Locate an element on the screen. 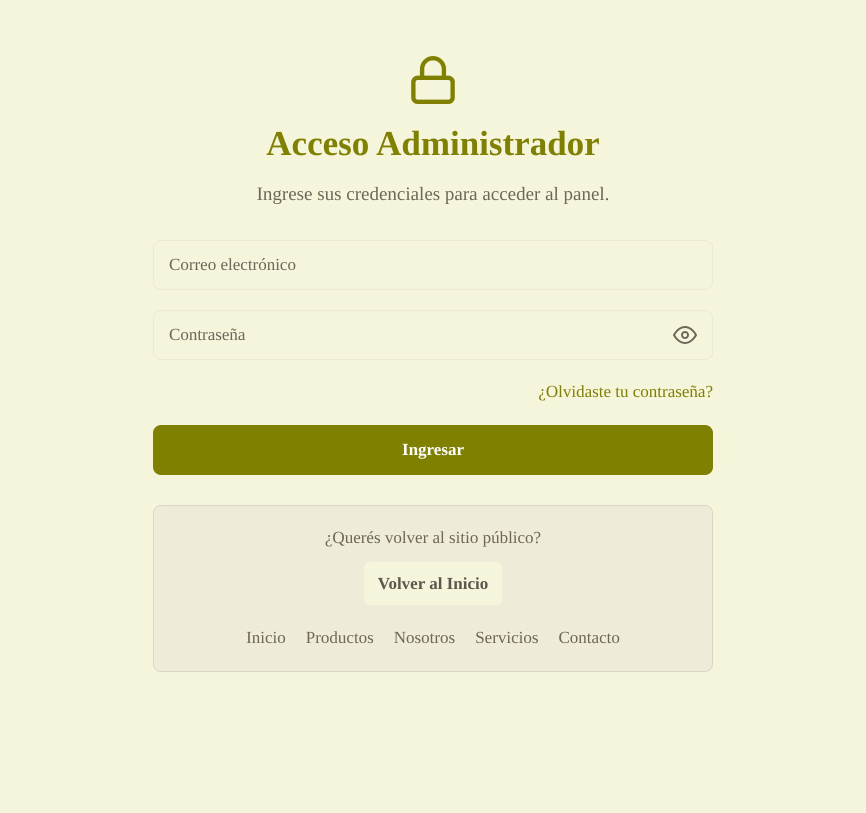 The width and height of the screenshot is (866, 813). nav-link: Nosotros is located at coordinates (425, 638).